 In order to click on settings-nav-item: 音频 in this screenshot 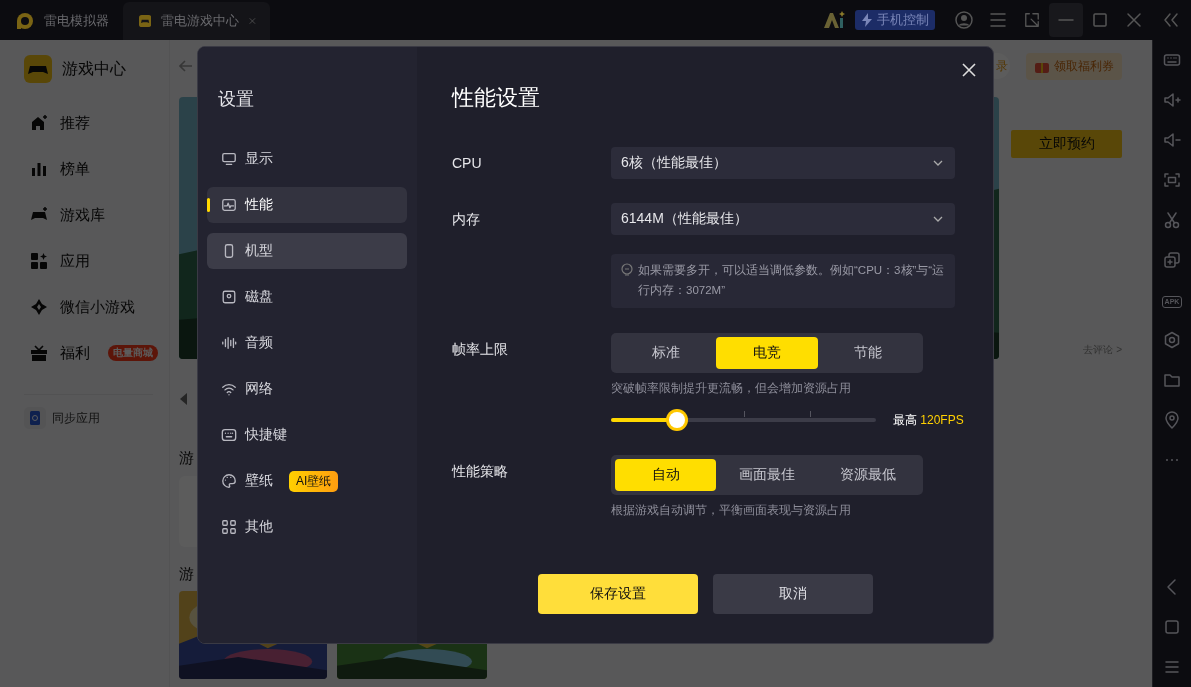, I will do `click(307, 343)`.